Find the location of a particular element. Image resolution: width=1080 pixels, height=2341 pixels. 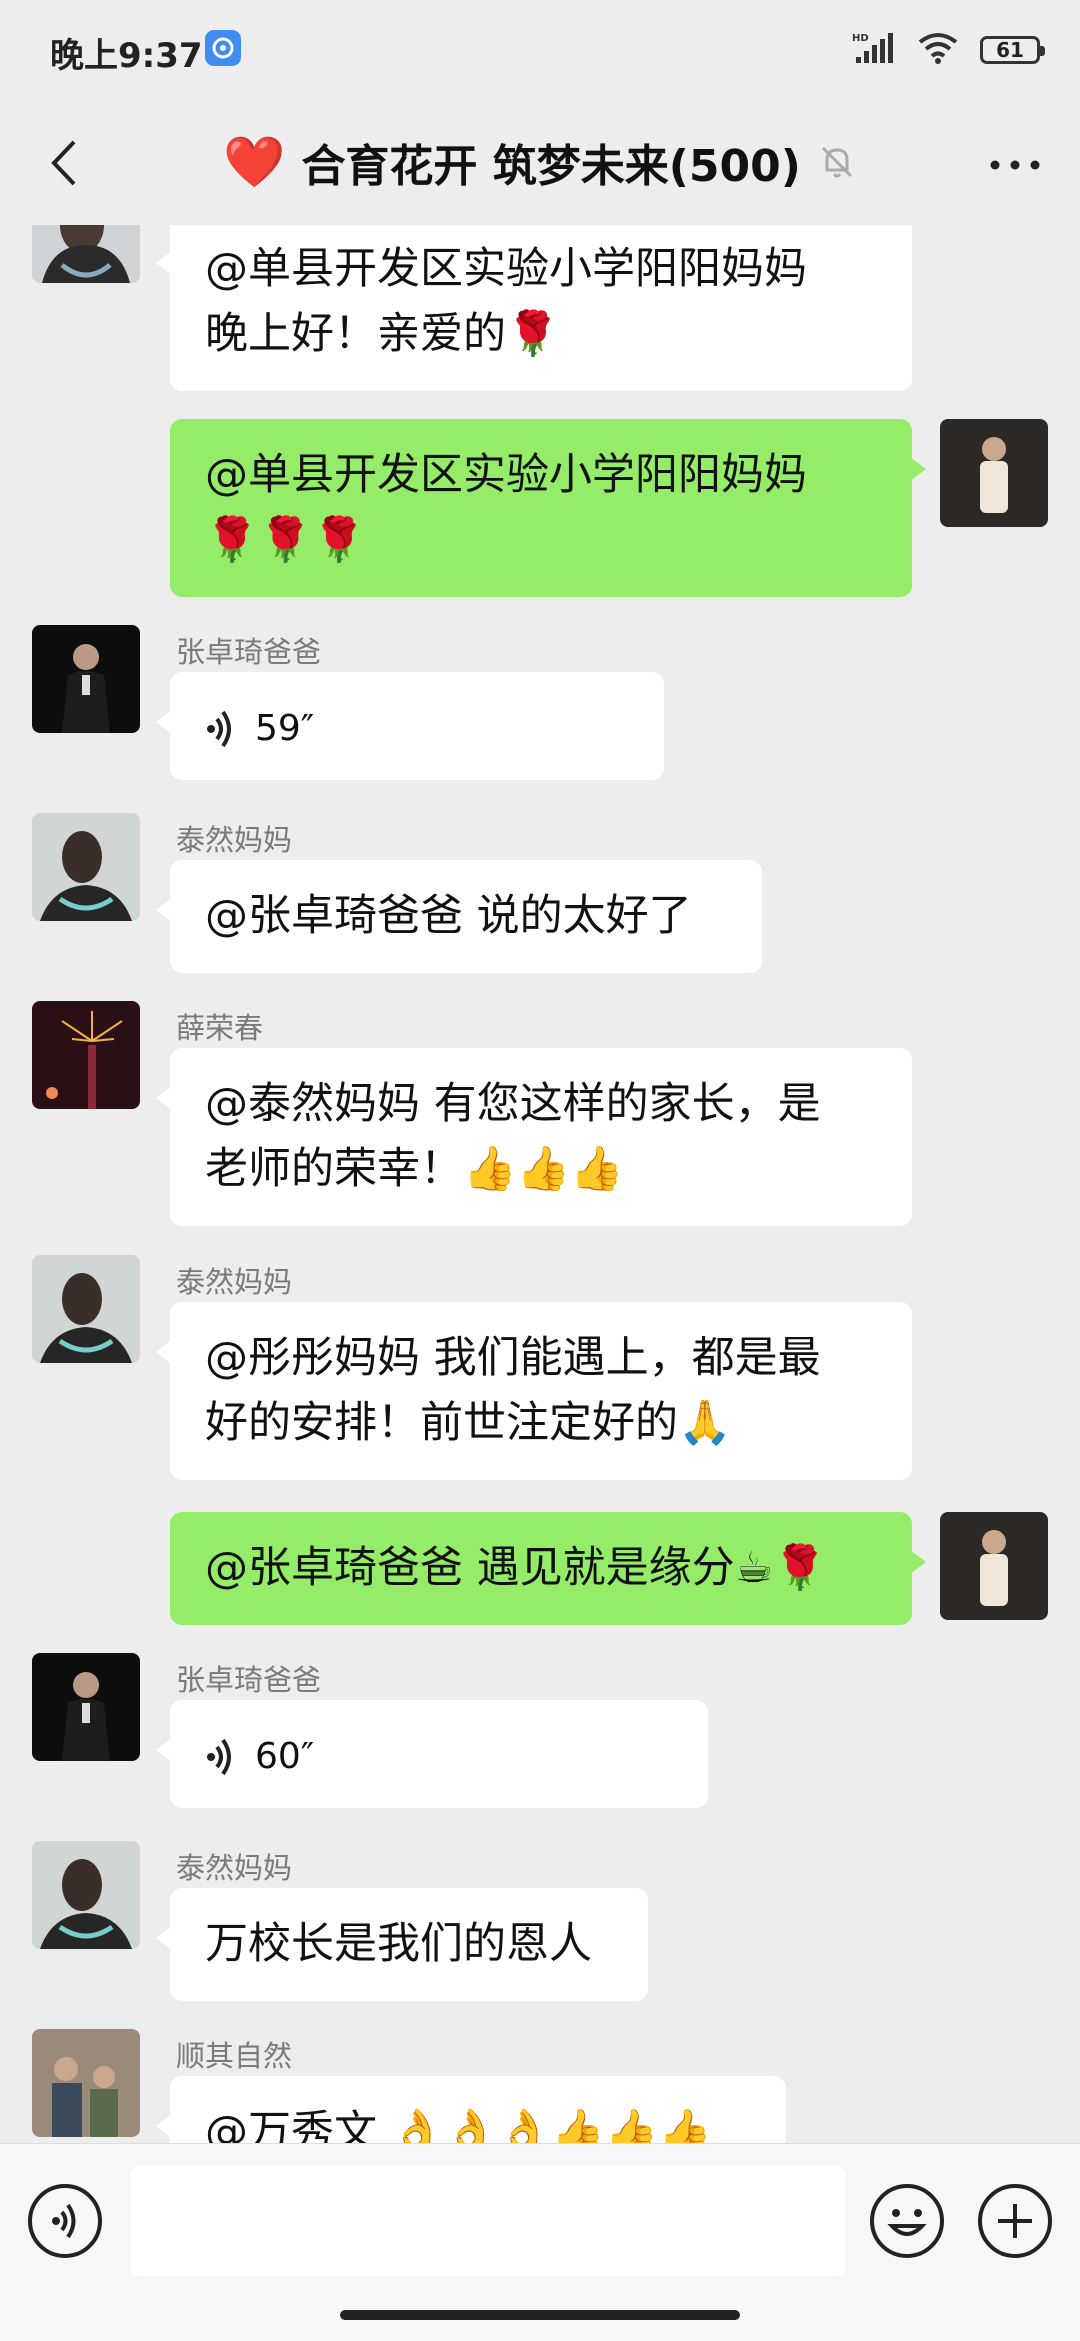

wifi-icon is located at coordinates (938, 50).